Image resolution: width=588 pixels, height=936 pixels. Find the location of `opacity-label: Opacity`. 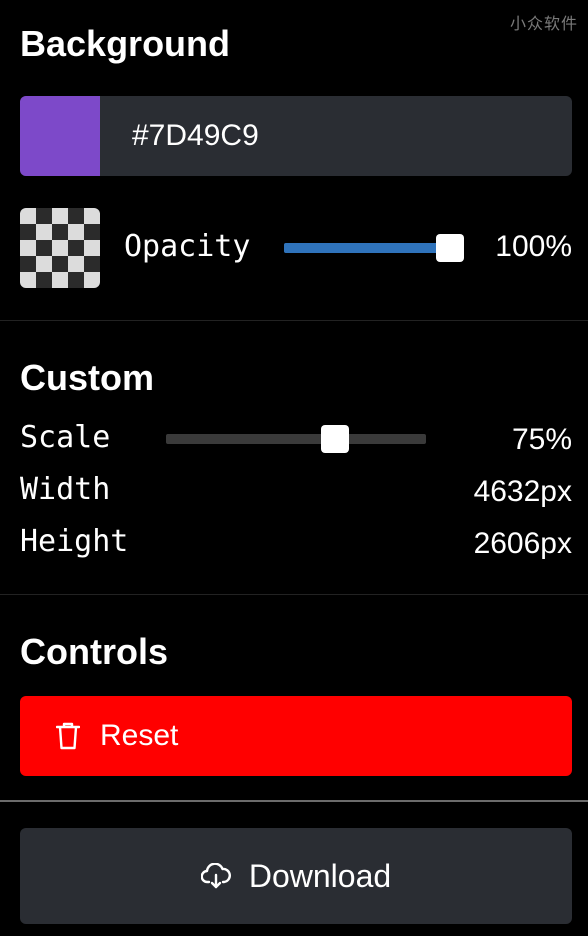

opacity-label: Opacity is located at coordinates (187, 246).